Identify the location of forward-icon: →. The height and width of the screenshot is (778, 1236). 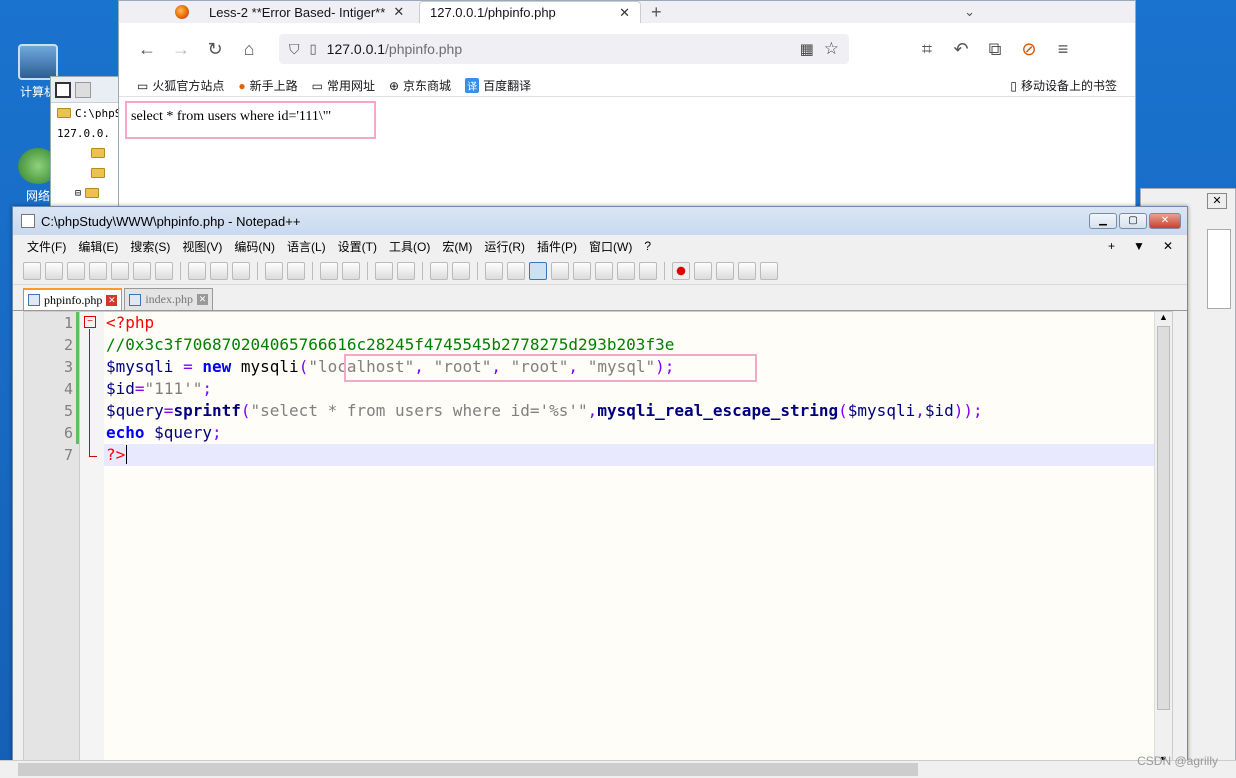
(181, 49).